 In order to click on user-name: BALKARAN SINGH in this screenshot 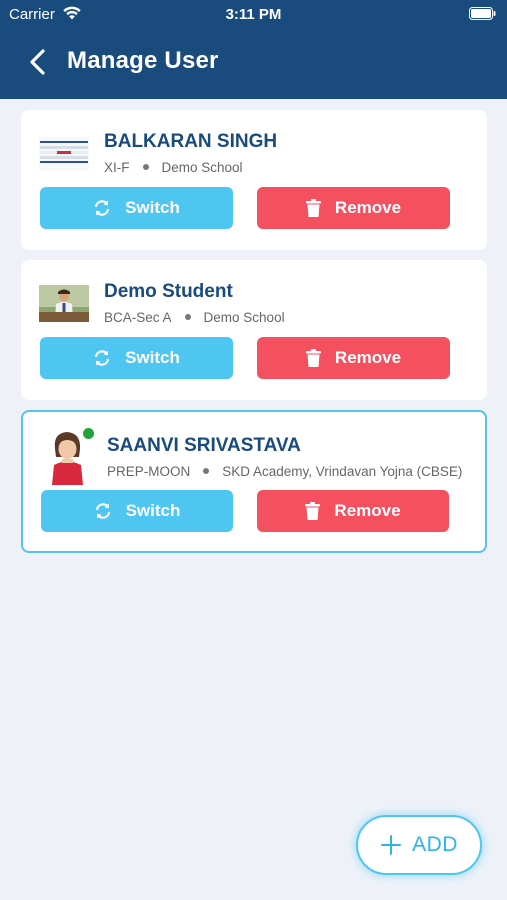, I will do `click(191, 141)`.